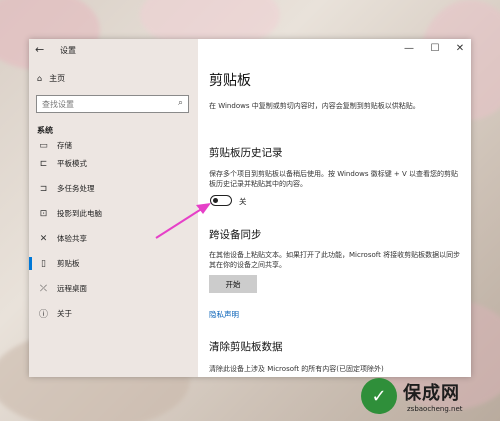 The height and width of the screenshot is (421, 500). What do you see at coordinates (43, 146) in the screenshot?
I see `storage-icon: ▭` at bounding box center [43, 146].